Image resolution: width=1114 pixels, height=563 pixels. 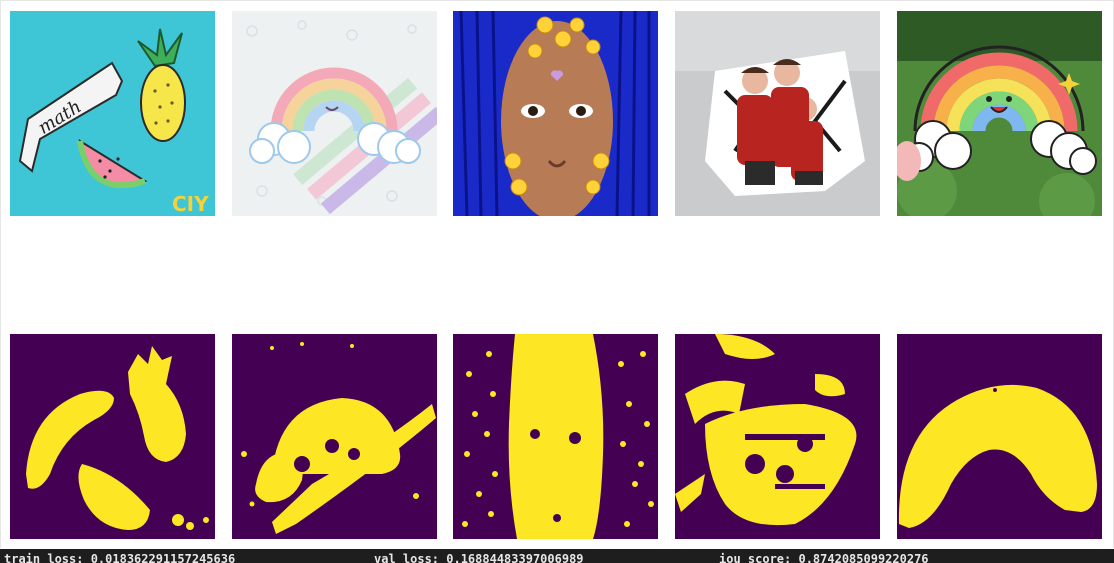 What do you see at coordinates (824, 557) in the screenshot?
I see `iou-score-text: iou_score: 0.8742085099220276` at bounding box center [824, 557].